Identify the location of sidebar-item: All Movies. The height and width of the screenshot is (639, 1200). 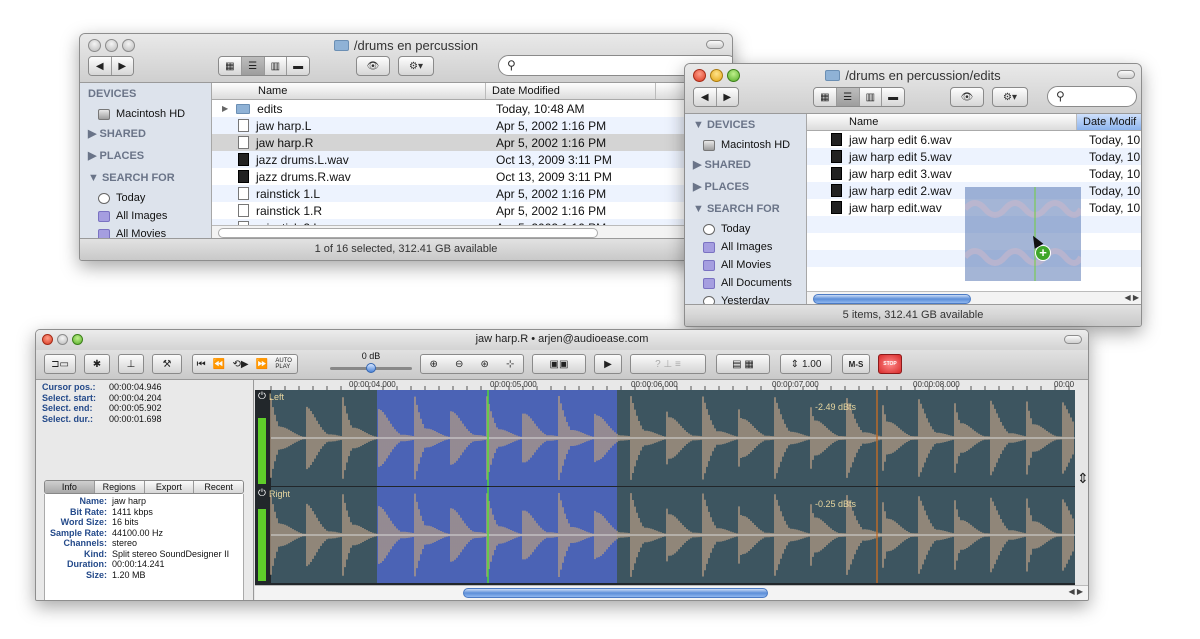
(745, 265).